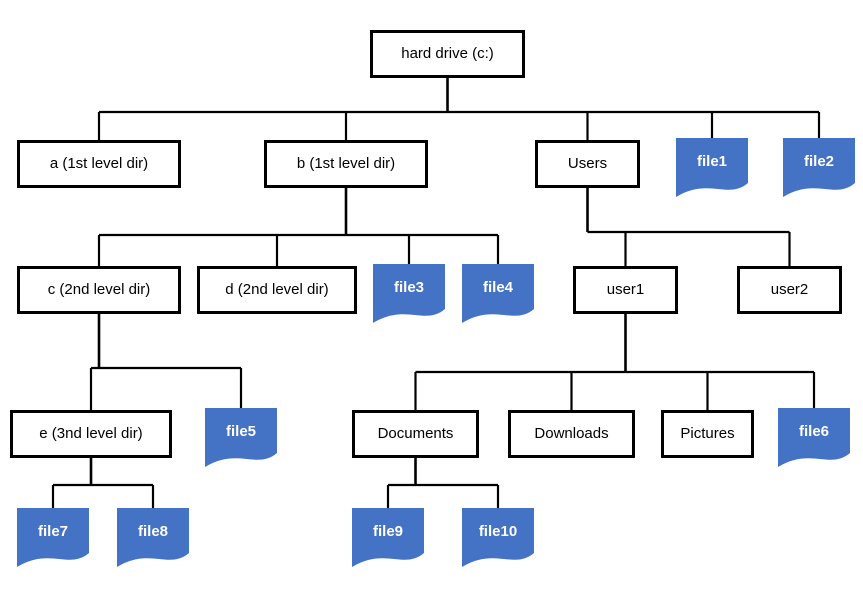  I want to click on folder-node-user1: user1, so click(625, 290).